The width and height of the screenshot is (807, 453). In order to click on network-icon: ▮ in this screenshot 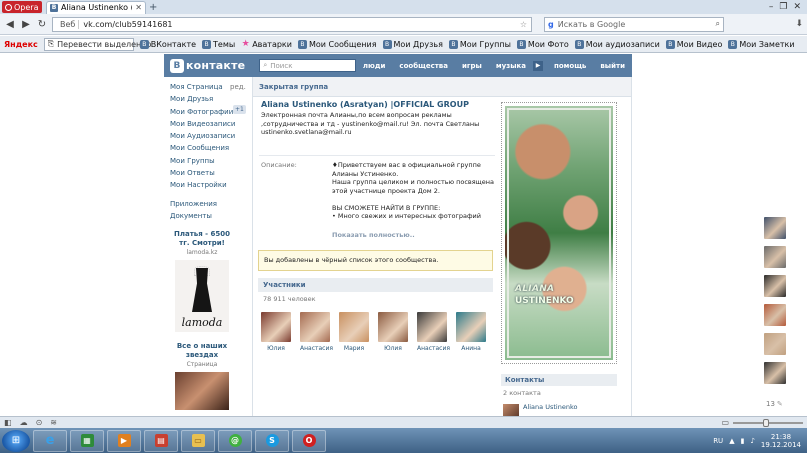, I will do `click(743, 441)`.